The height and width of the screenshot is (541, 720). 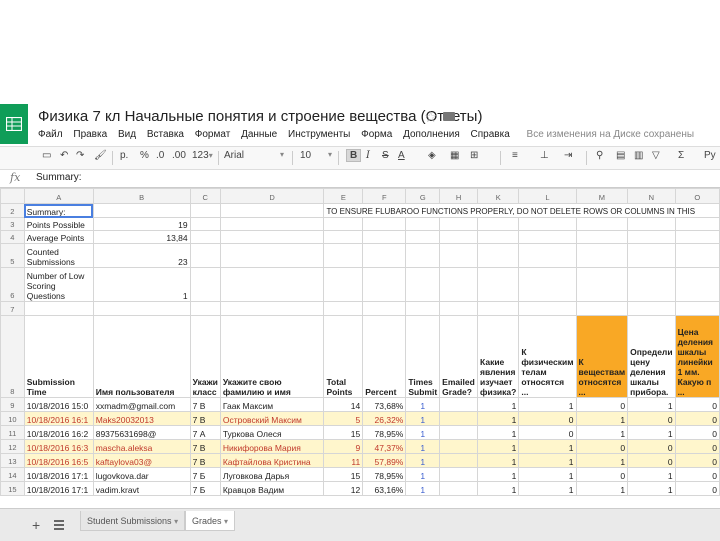 What do you see at coordinates (431, 134) in the screenshot?
I see `menu-addons: Дополнения` at bounding box center [431, 134].